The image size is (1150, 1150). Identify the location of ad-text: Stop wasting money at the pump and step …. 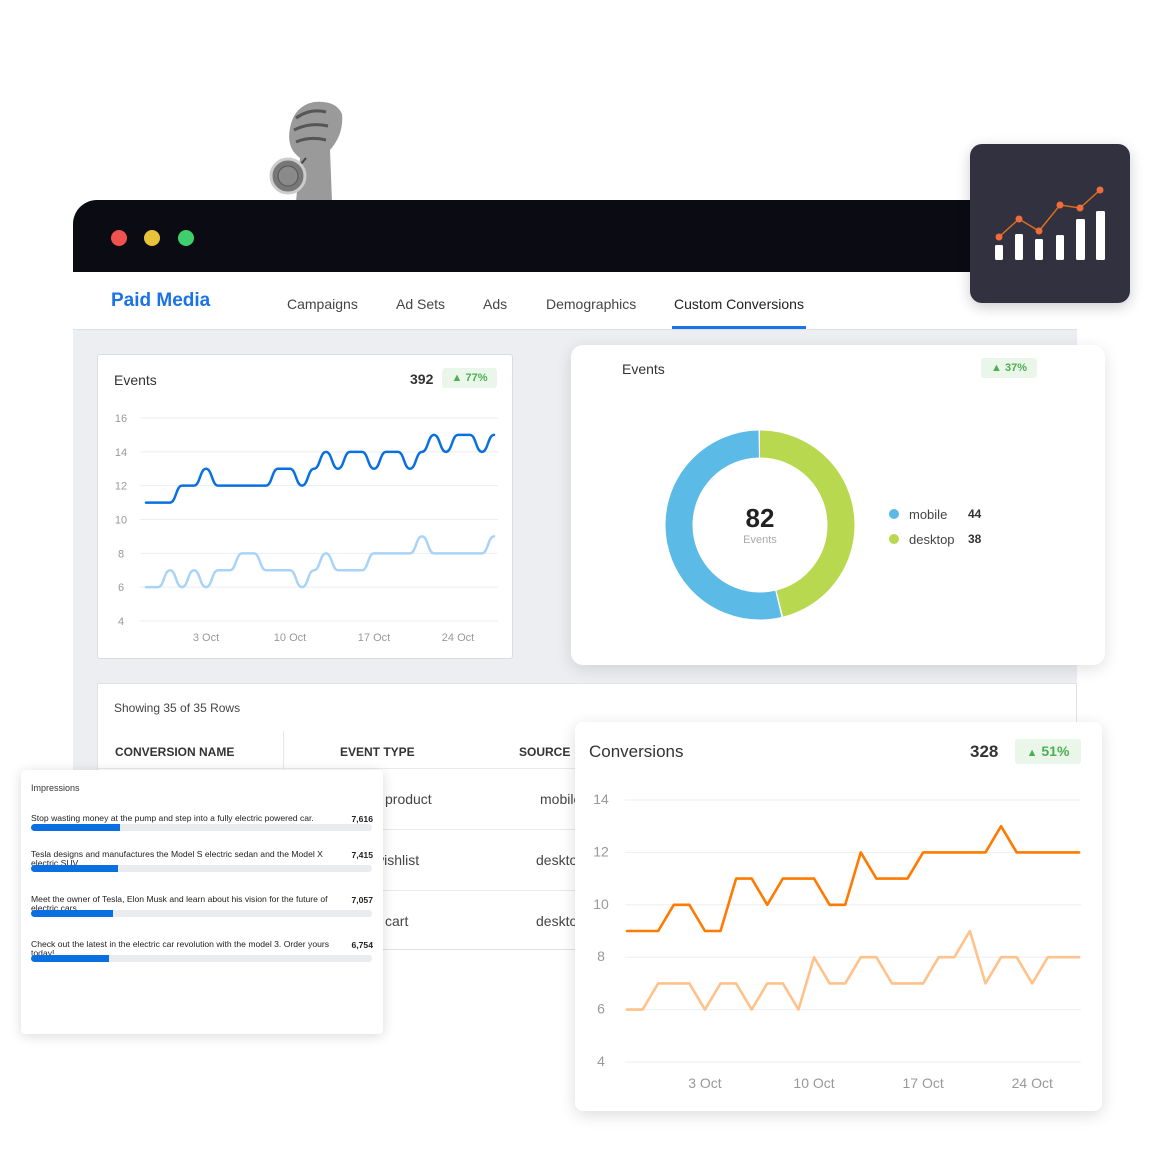
(172, 818).